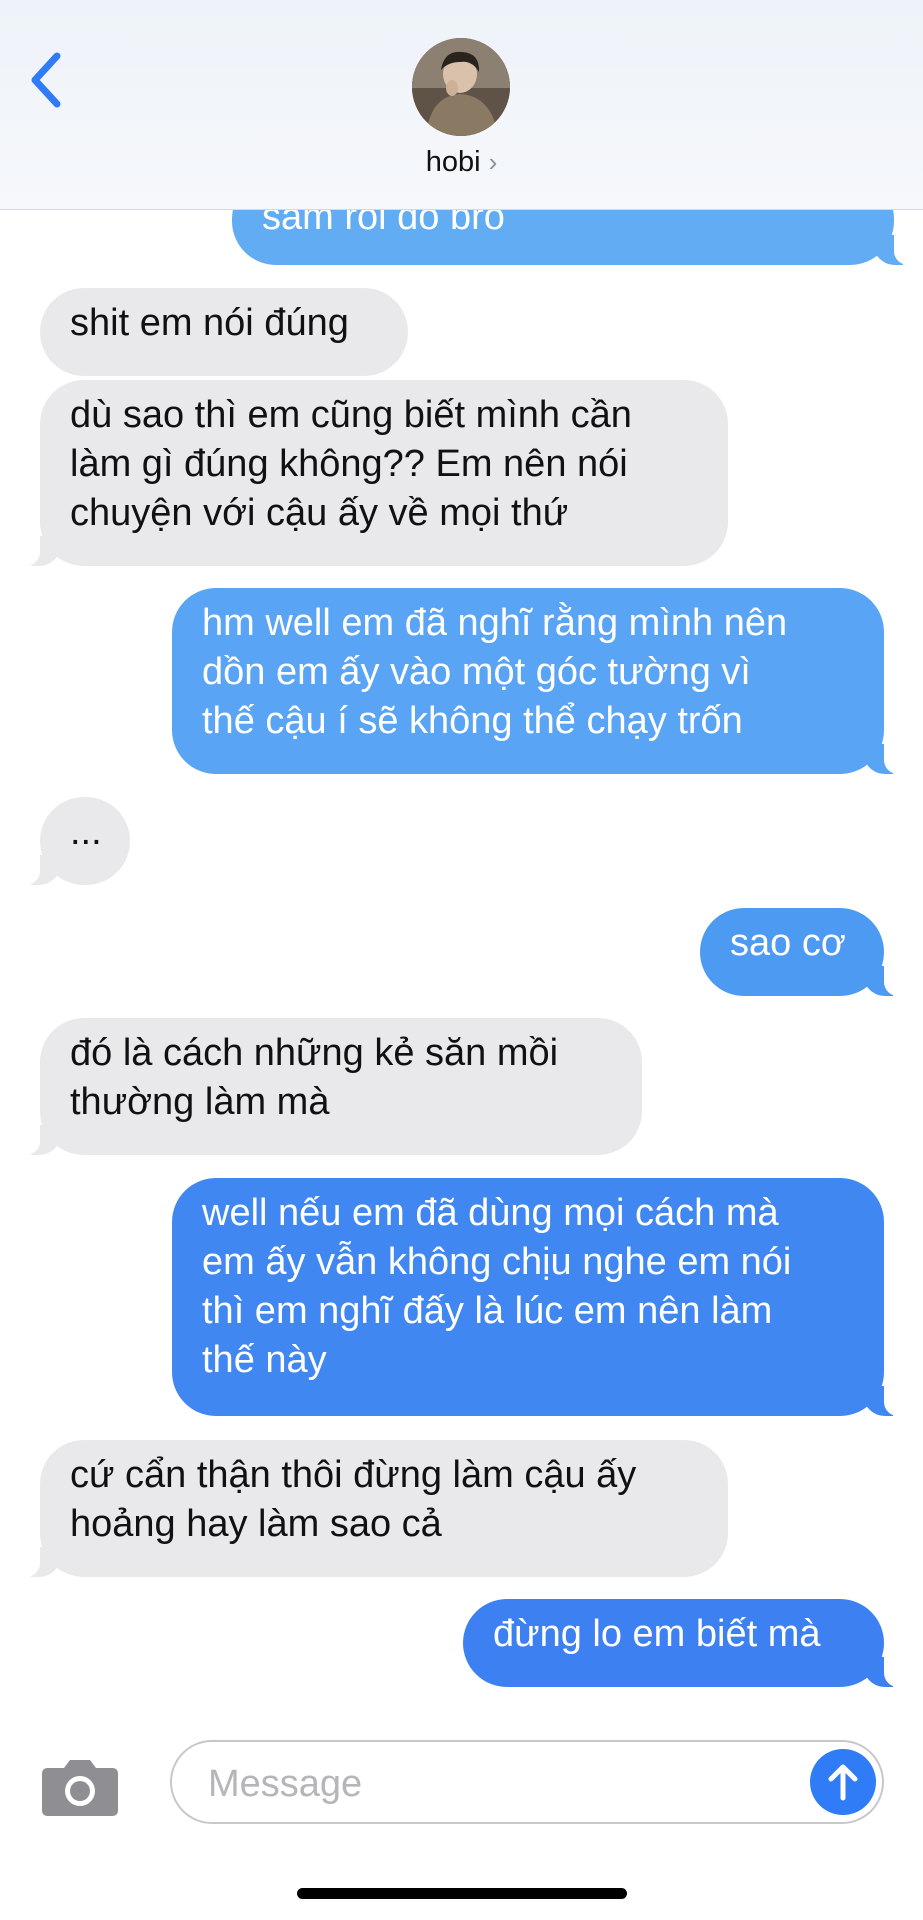 This screenshot has width=923, height=1920. I want to click on message-text-line: dồn em ấy vào một góc tường vì, so click(476, 672).